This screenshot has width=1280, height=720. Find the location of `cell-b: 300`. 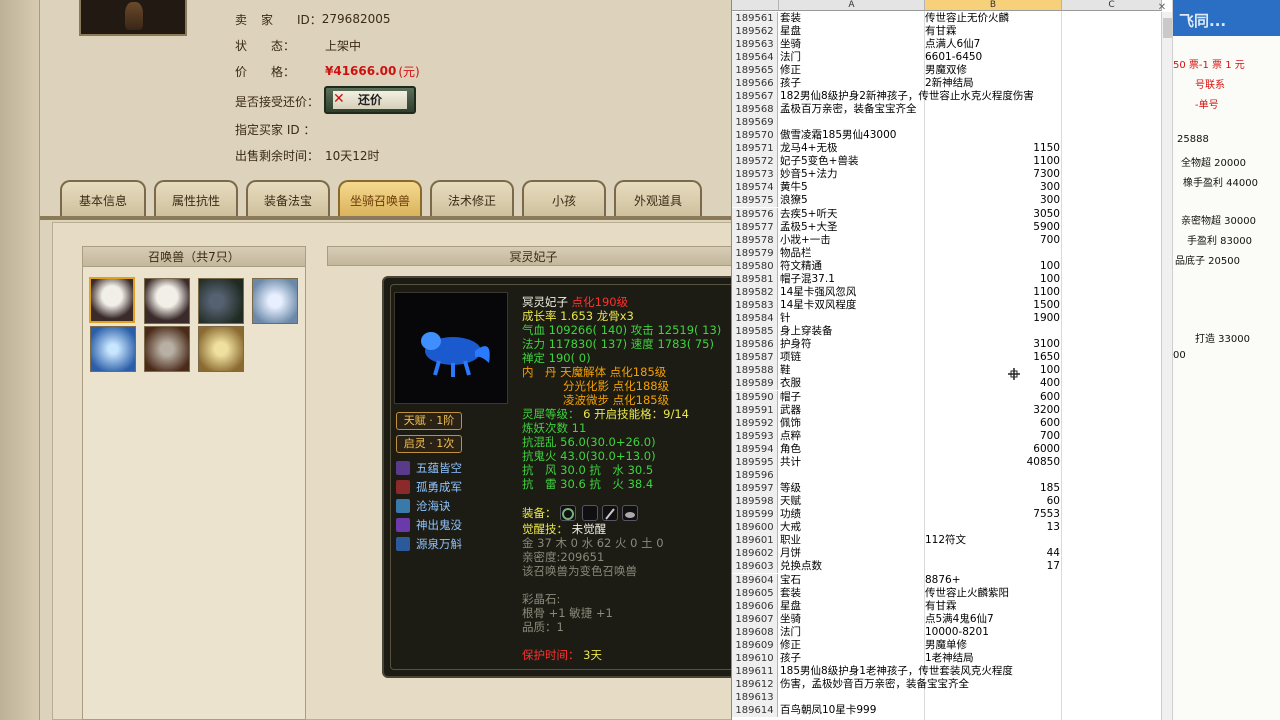

cell-b: 300 is located at coordinates (992, 200).